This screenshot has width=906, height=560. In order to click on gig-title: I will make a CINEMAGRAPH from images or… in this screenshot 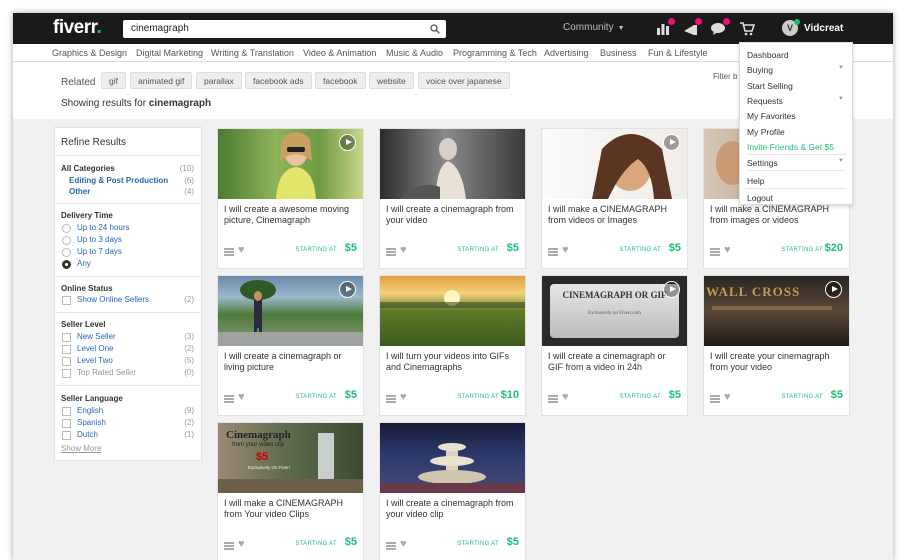, I will do `click(777, 214)`.